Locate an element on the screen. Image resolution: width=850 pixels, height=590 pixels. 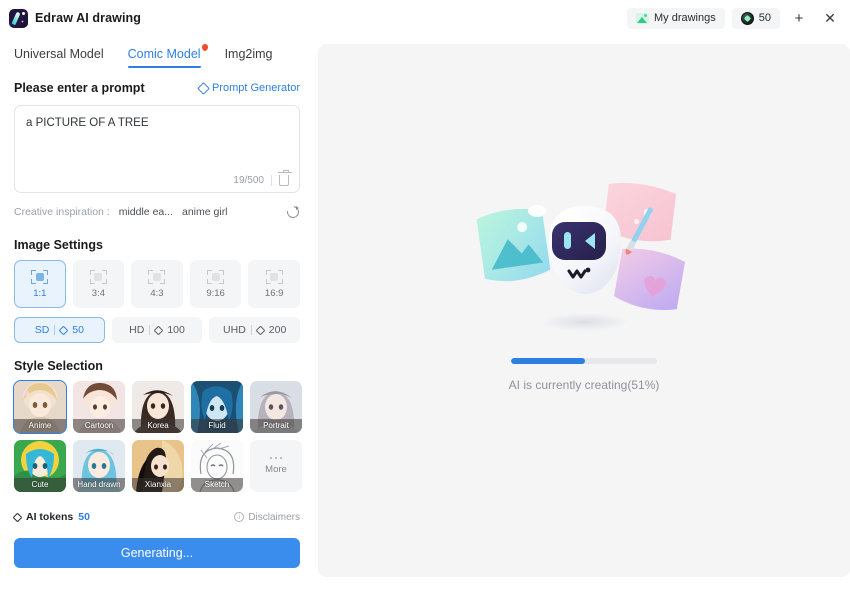
generation-progress: AI is currently creating(51%) is located at coordinates (584, 374).